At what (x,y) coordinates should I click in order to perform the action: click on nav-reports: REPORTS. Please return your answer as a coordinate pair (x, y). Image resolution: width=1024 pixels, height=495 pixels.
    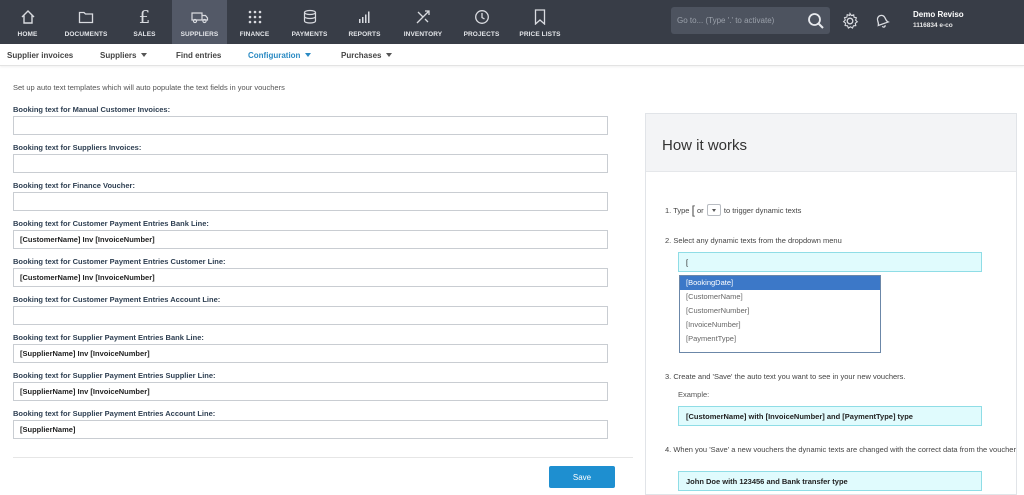
    Looking at the image, I should click on (364, 22).